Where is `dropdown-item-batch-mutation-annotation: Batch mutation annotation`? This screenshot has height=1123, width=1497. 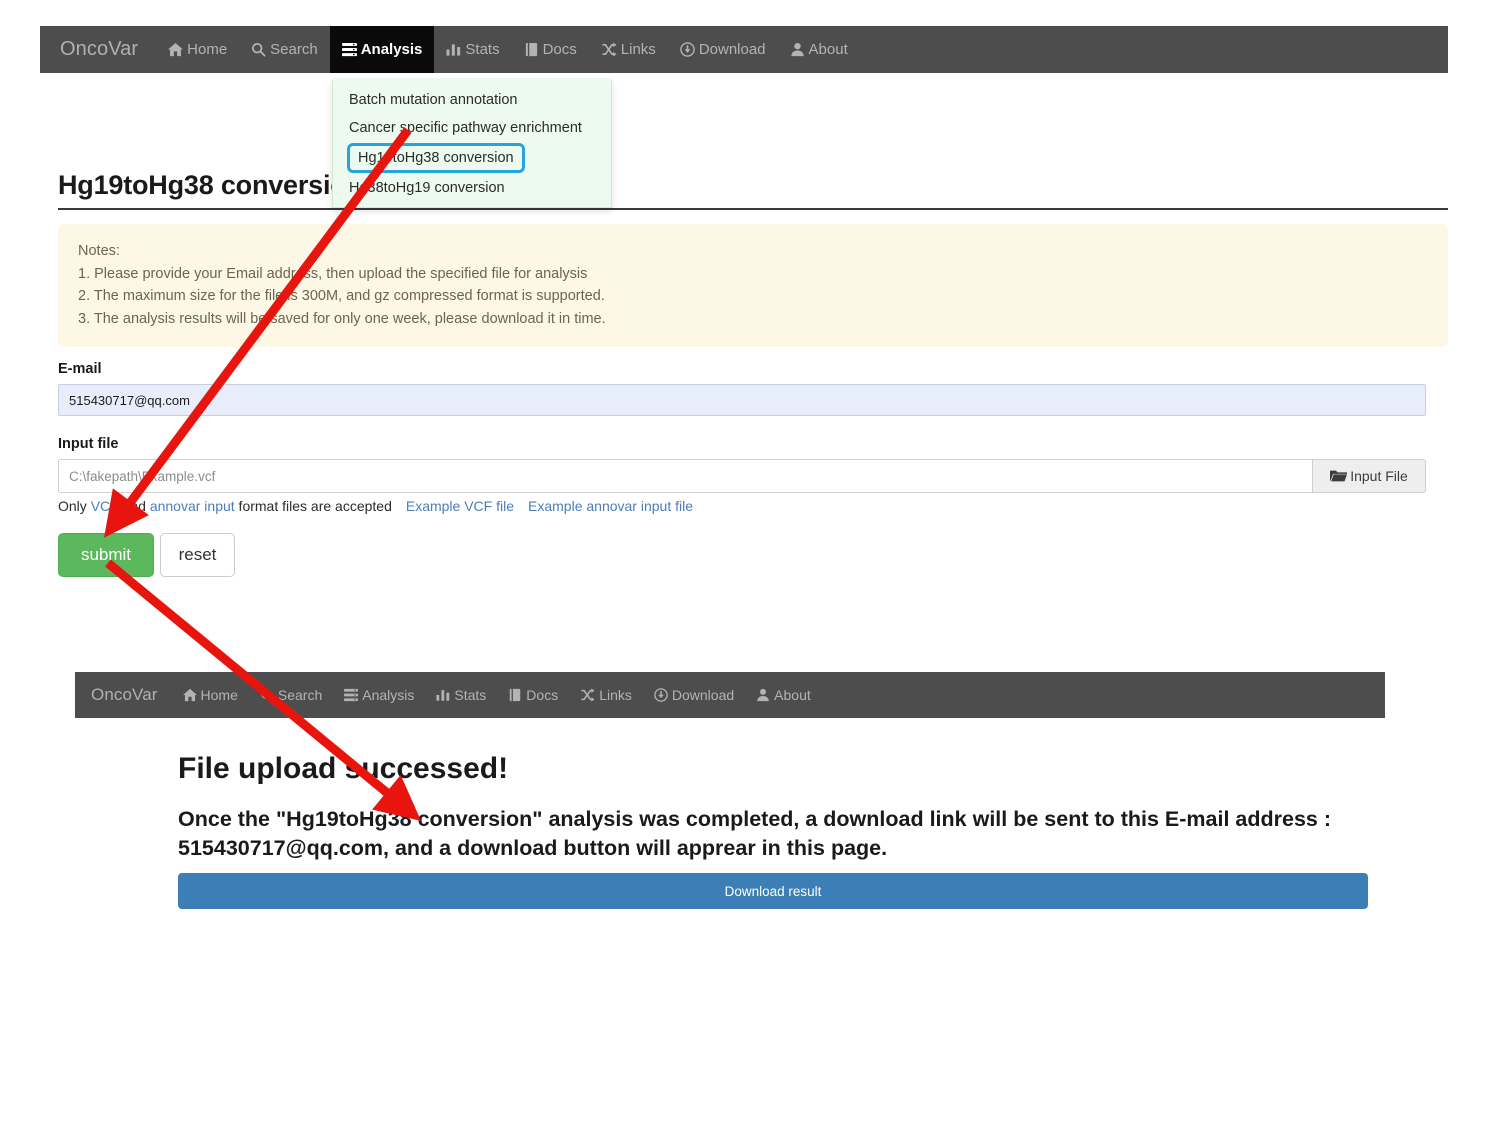
dropdown-item-batch-mutation-annotation: Batch mutation annotation is located at coordinates (472, 100).